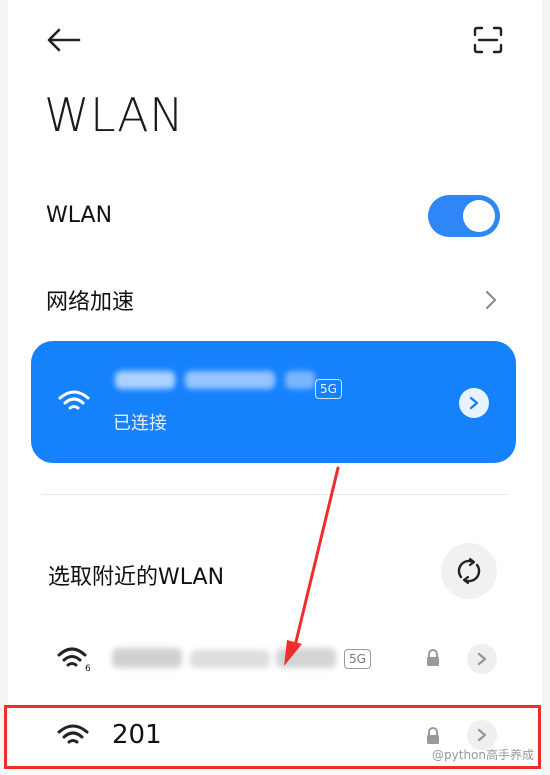  I want to click on connected-band-tag: 5G, so click(328, 389).